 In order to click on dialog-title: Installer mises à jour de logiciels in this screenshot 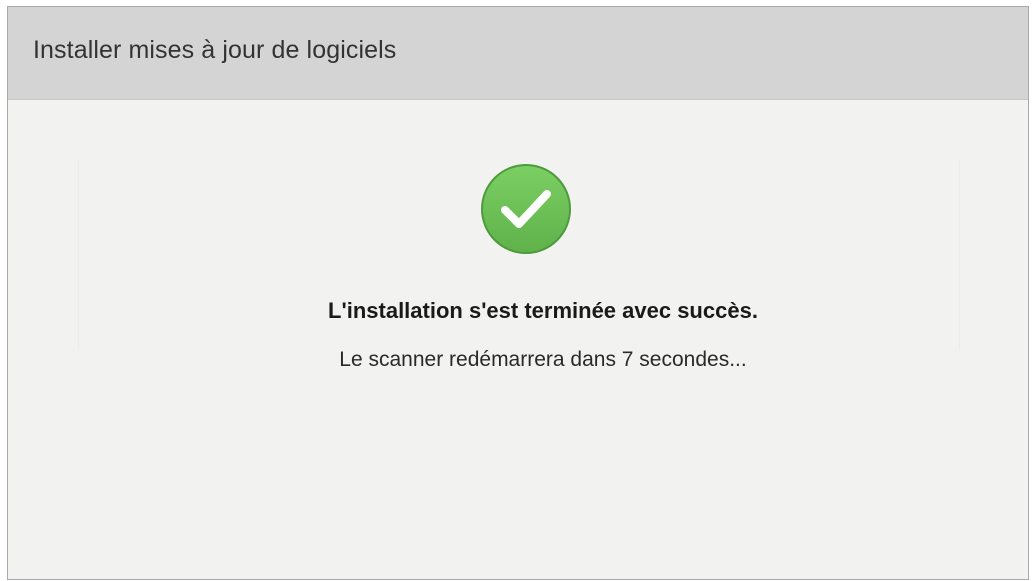, I will do `click(215, 50)`.